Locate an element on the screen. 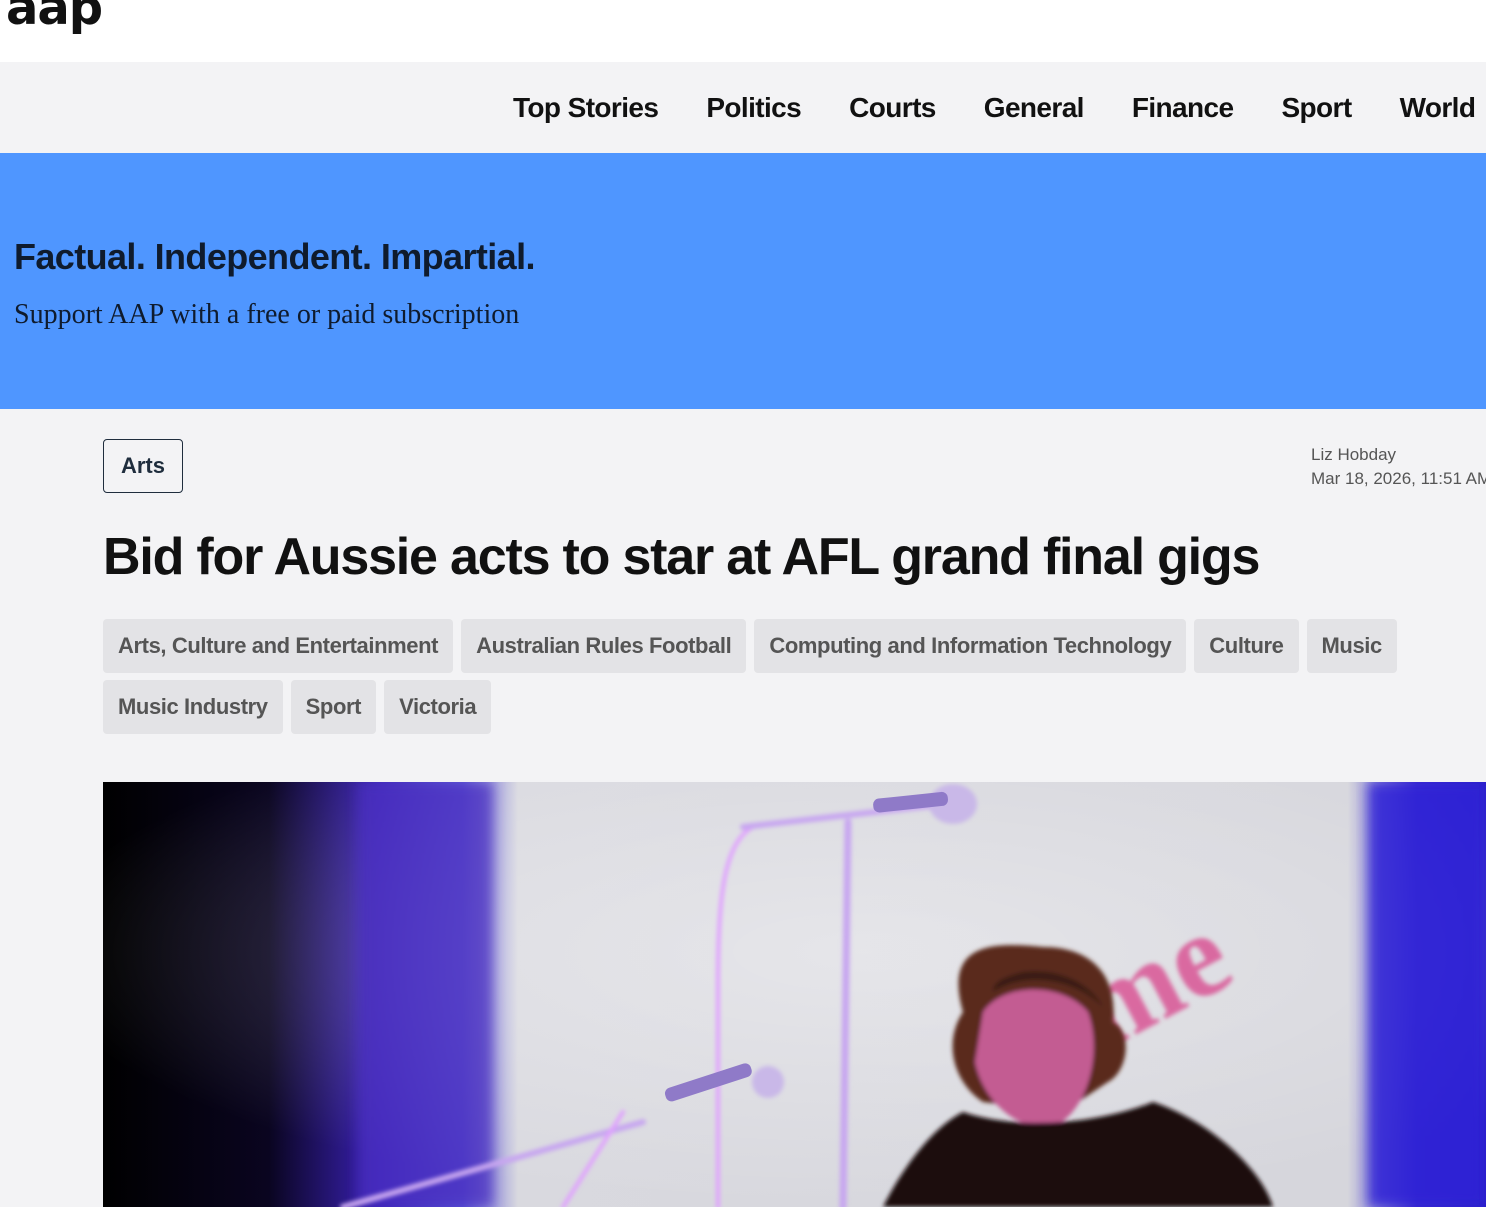  nav-item-sport: Sport is located at coordinates (1316, 108).